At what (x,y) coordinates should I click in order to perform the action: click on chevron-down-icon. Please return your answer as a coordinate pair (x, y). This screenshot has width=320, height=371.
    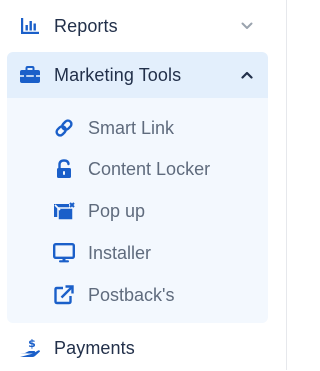
    Looking at the image, I should click on (247, 26).